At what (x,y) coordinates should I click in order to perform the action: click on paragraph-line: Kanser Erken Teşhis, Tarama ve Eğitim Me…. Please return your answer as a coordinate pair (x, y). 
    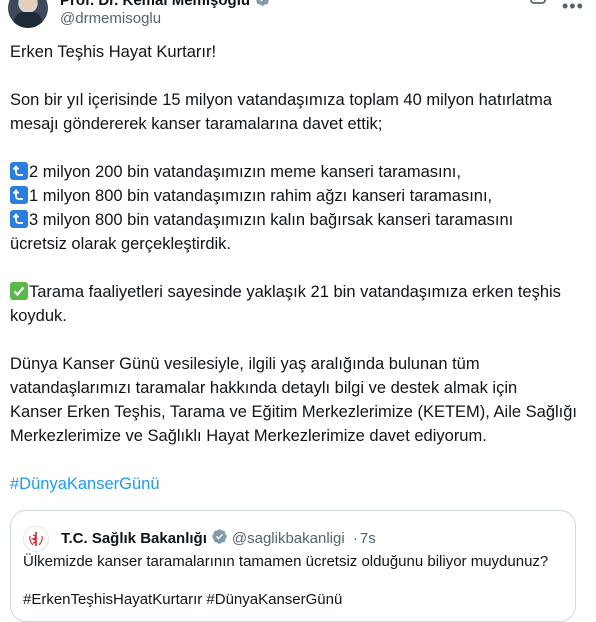
    Looking at the image, I should click on (294, 412).